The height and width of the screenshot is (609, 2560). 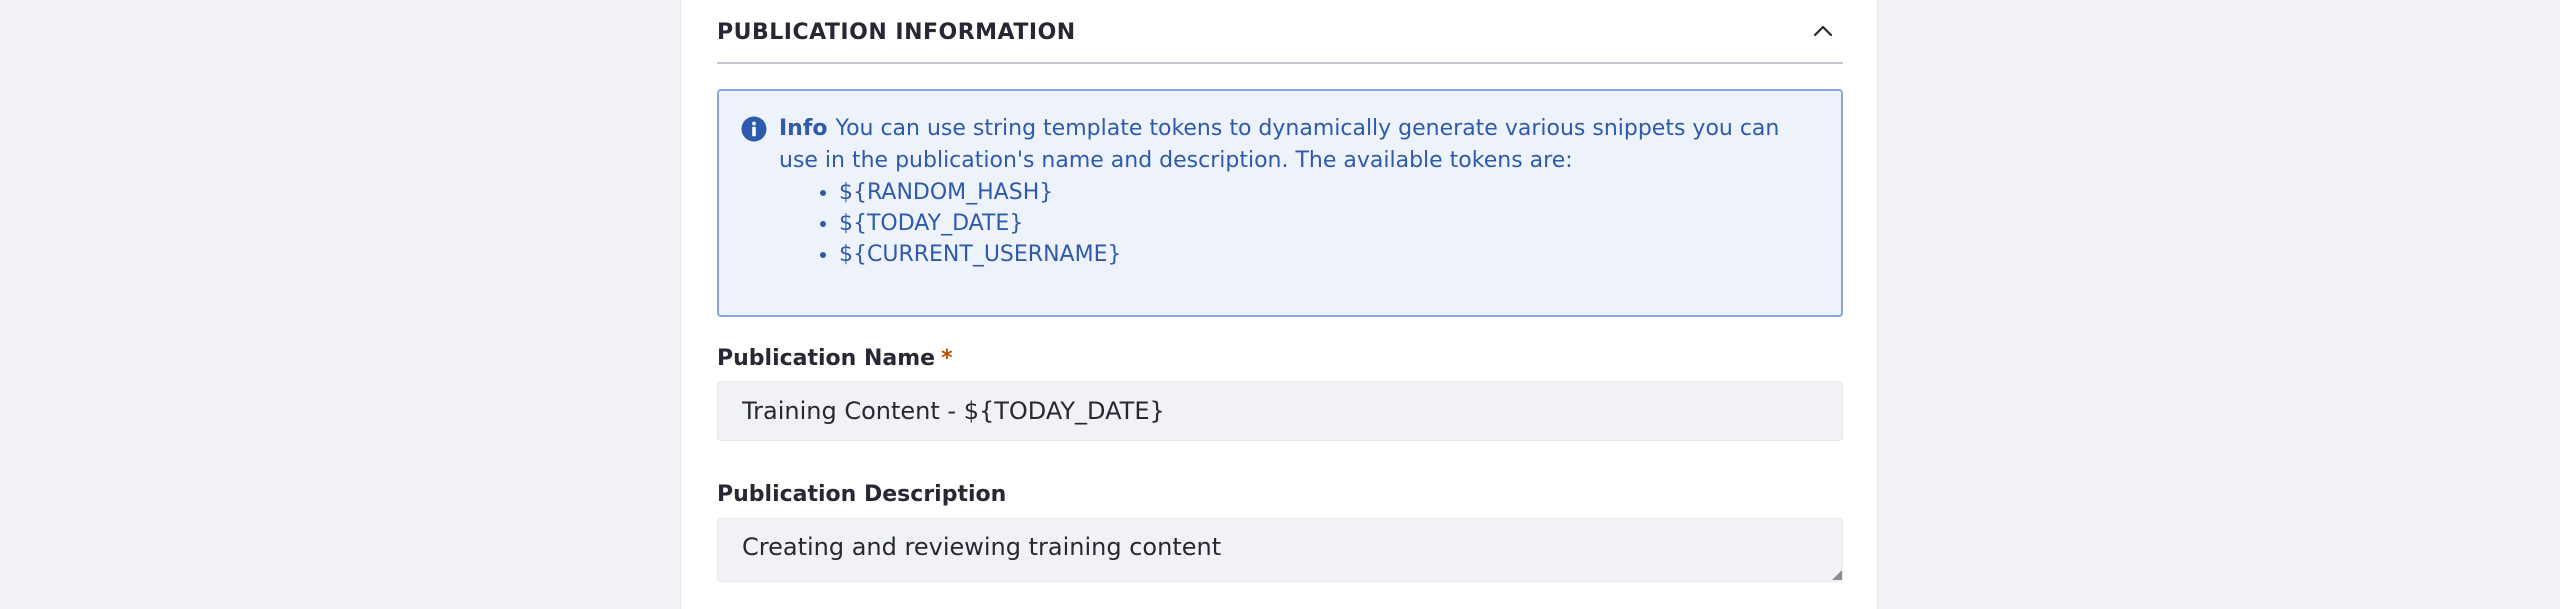 I want to click on publication-name-label-text: Publication Name, so click(x=826, y=358).